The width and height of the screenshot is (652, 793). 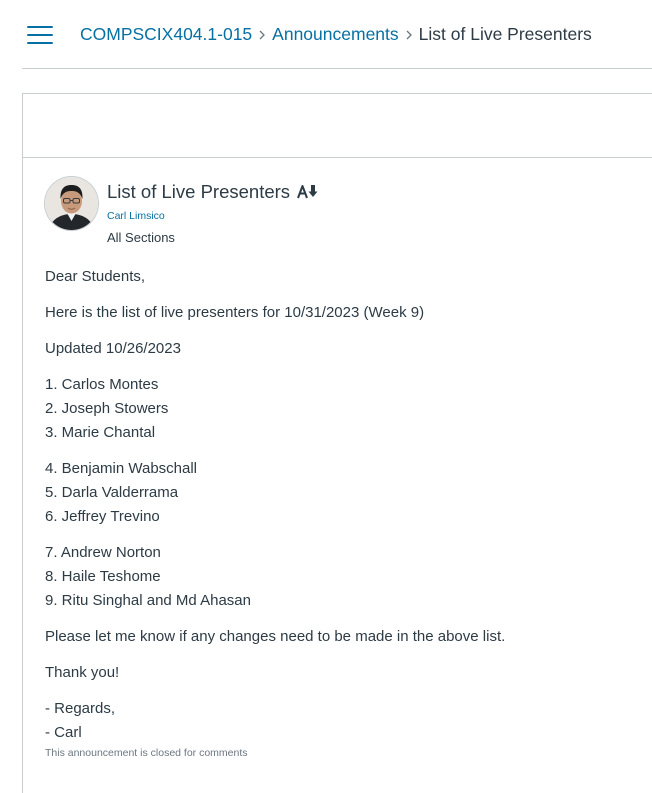 I want to click on breadcrumb-course-link: COMPSCIX404.1-015, so click(x=166, y=34).